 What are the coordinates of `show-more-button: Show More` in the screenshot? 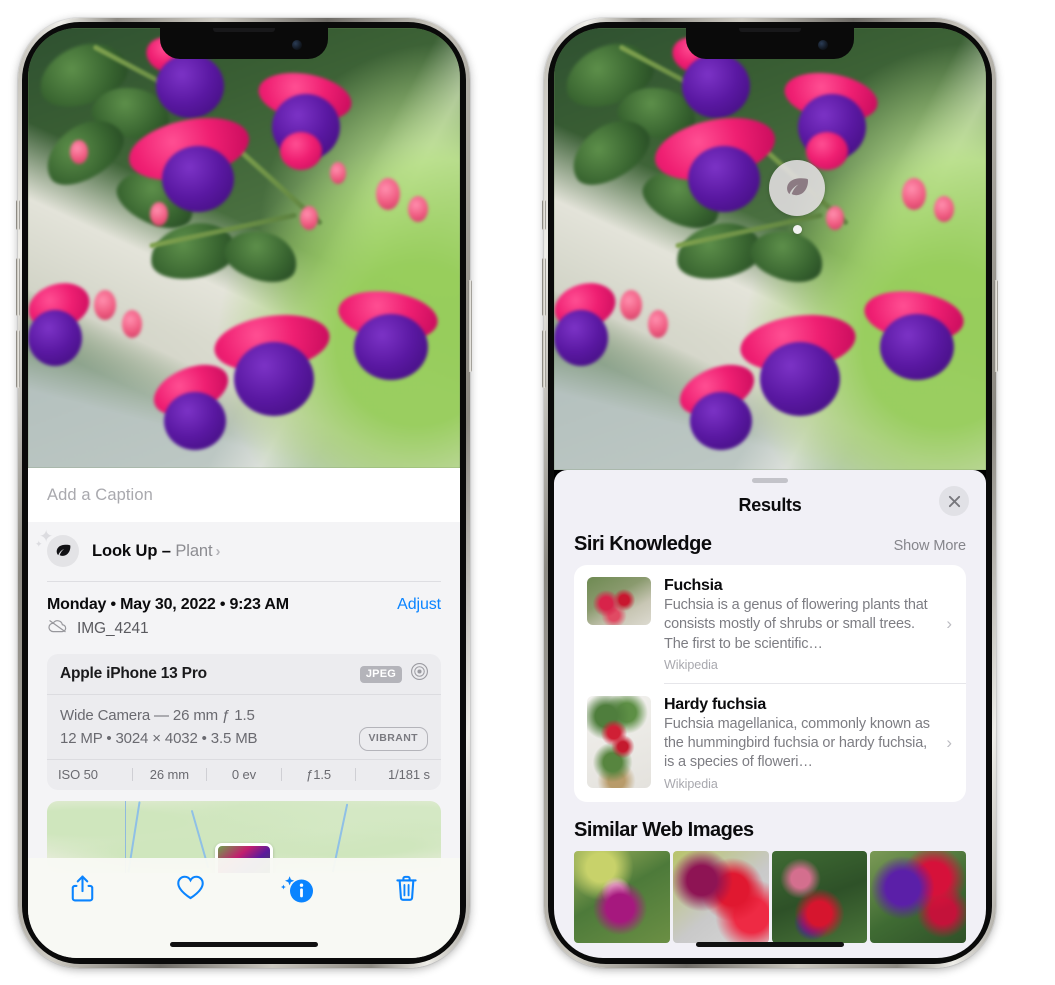 It's located at (930, 546).